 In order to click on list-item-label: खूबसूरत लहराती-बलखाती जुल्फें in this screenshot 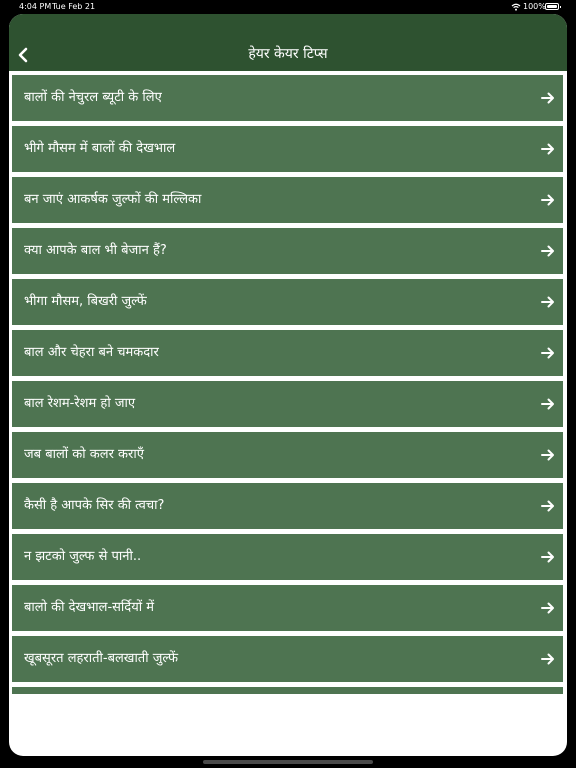, I will do `click(101, 658)`.